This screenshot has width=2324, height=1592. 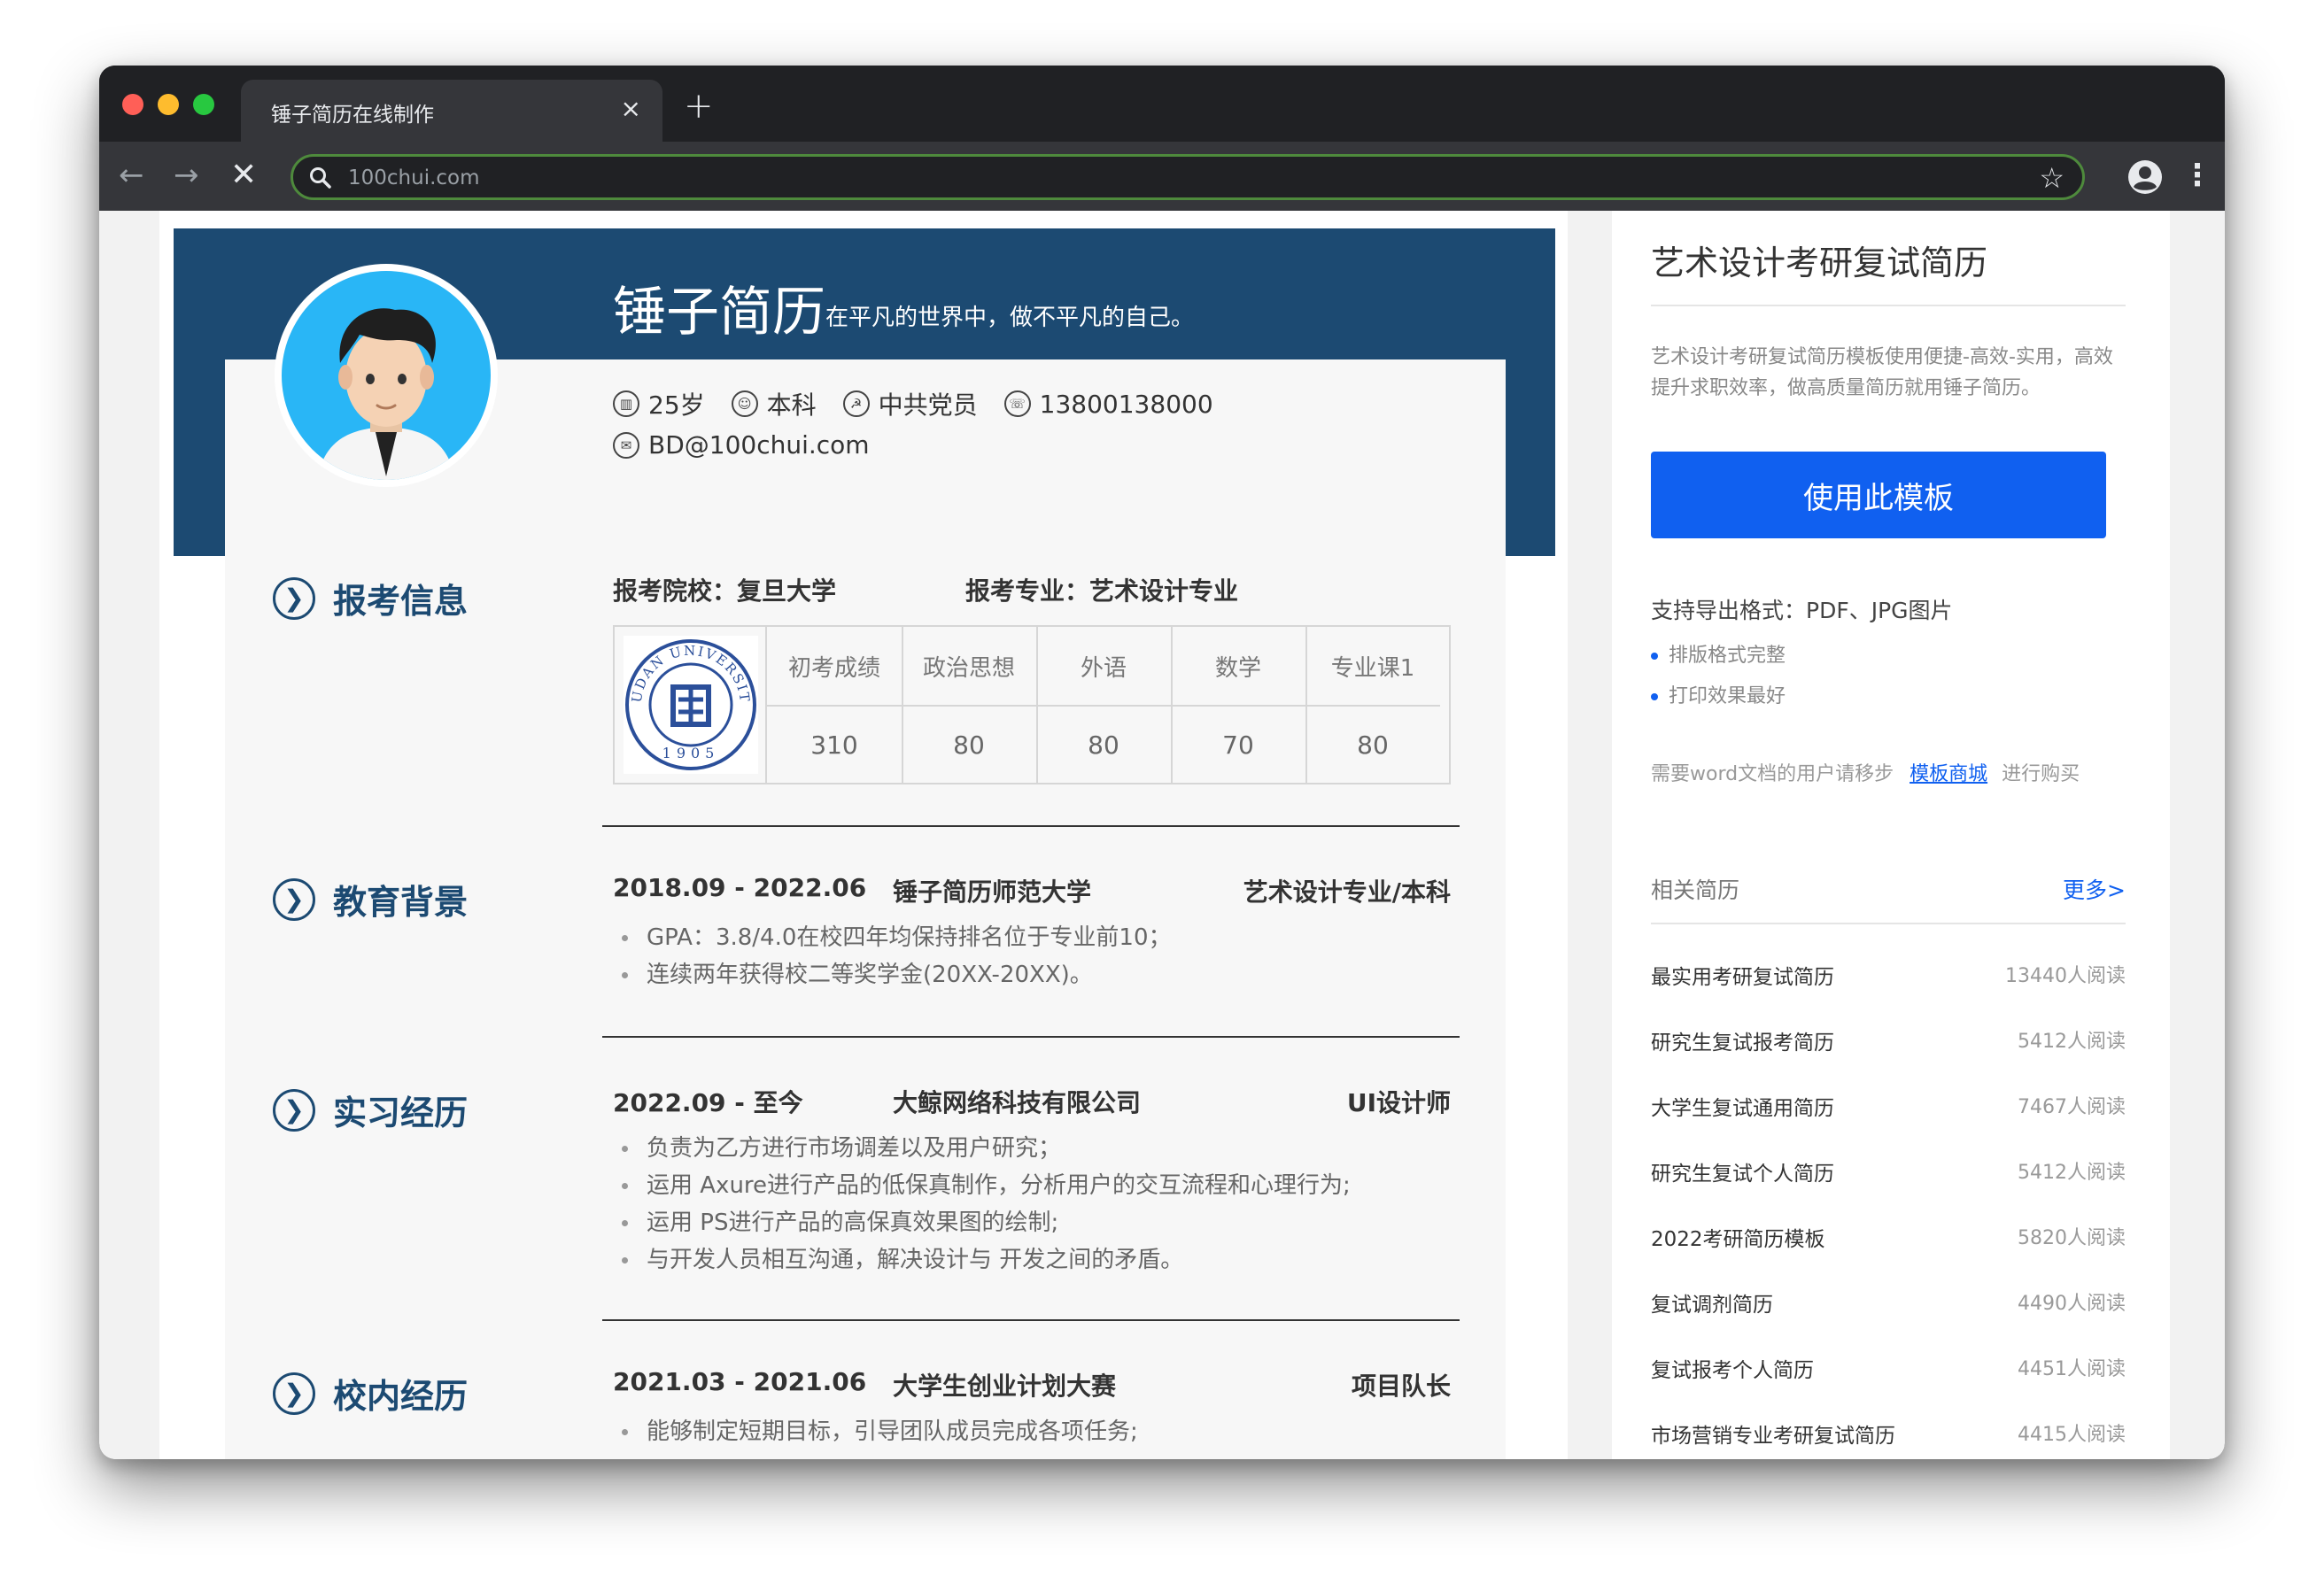 I want to click on campus-bullets: 能够制定短期目标，引导团队成员完成各项任务;, so click(x=875, y=1431).